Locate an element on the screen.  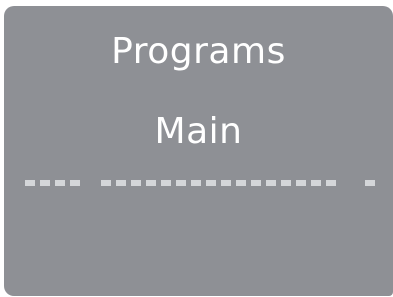
dotted-indicator is located at coordinates (196, 184).